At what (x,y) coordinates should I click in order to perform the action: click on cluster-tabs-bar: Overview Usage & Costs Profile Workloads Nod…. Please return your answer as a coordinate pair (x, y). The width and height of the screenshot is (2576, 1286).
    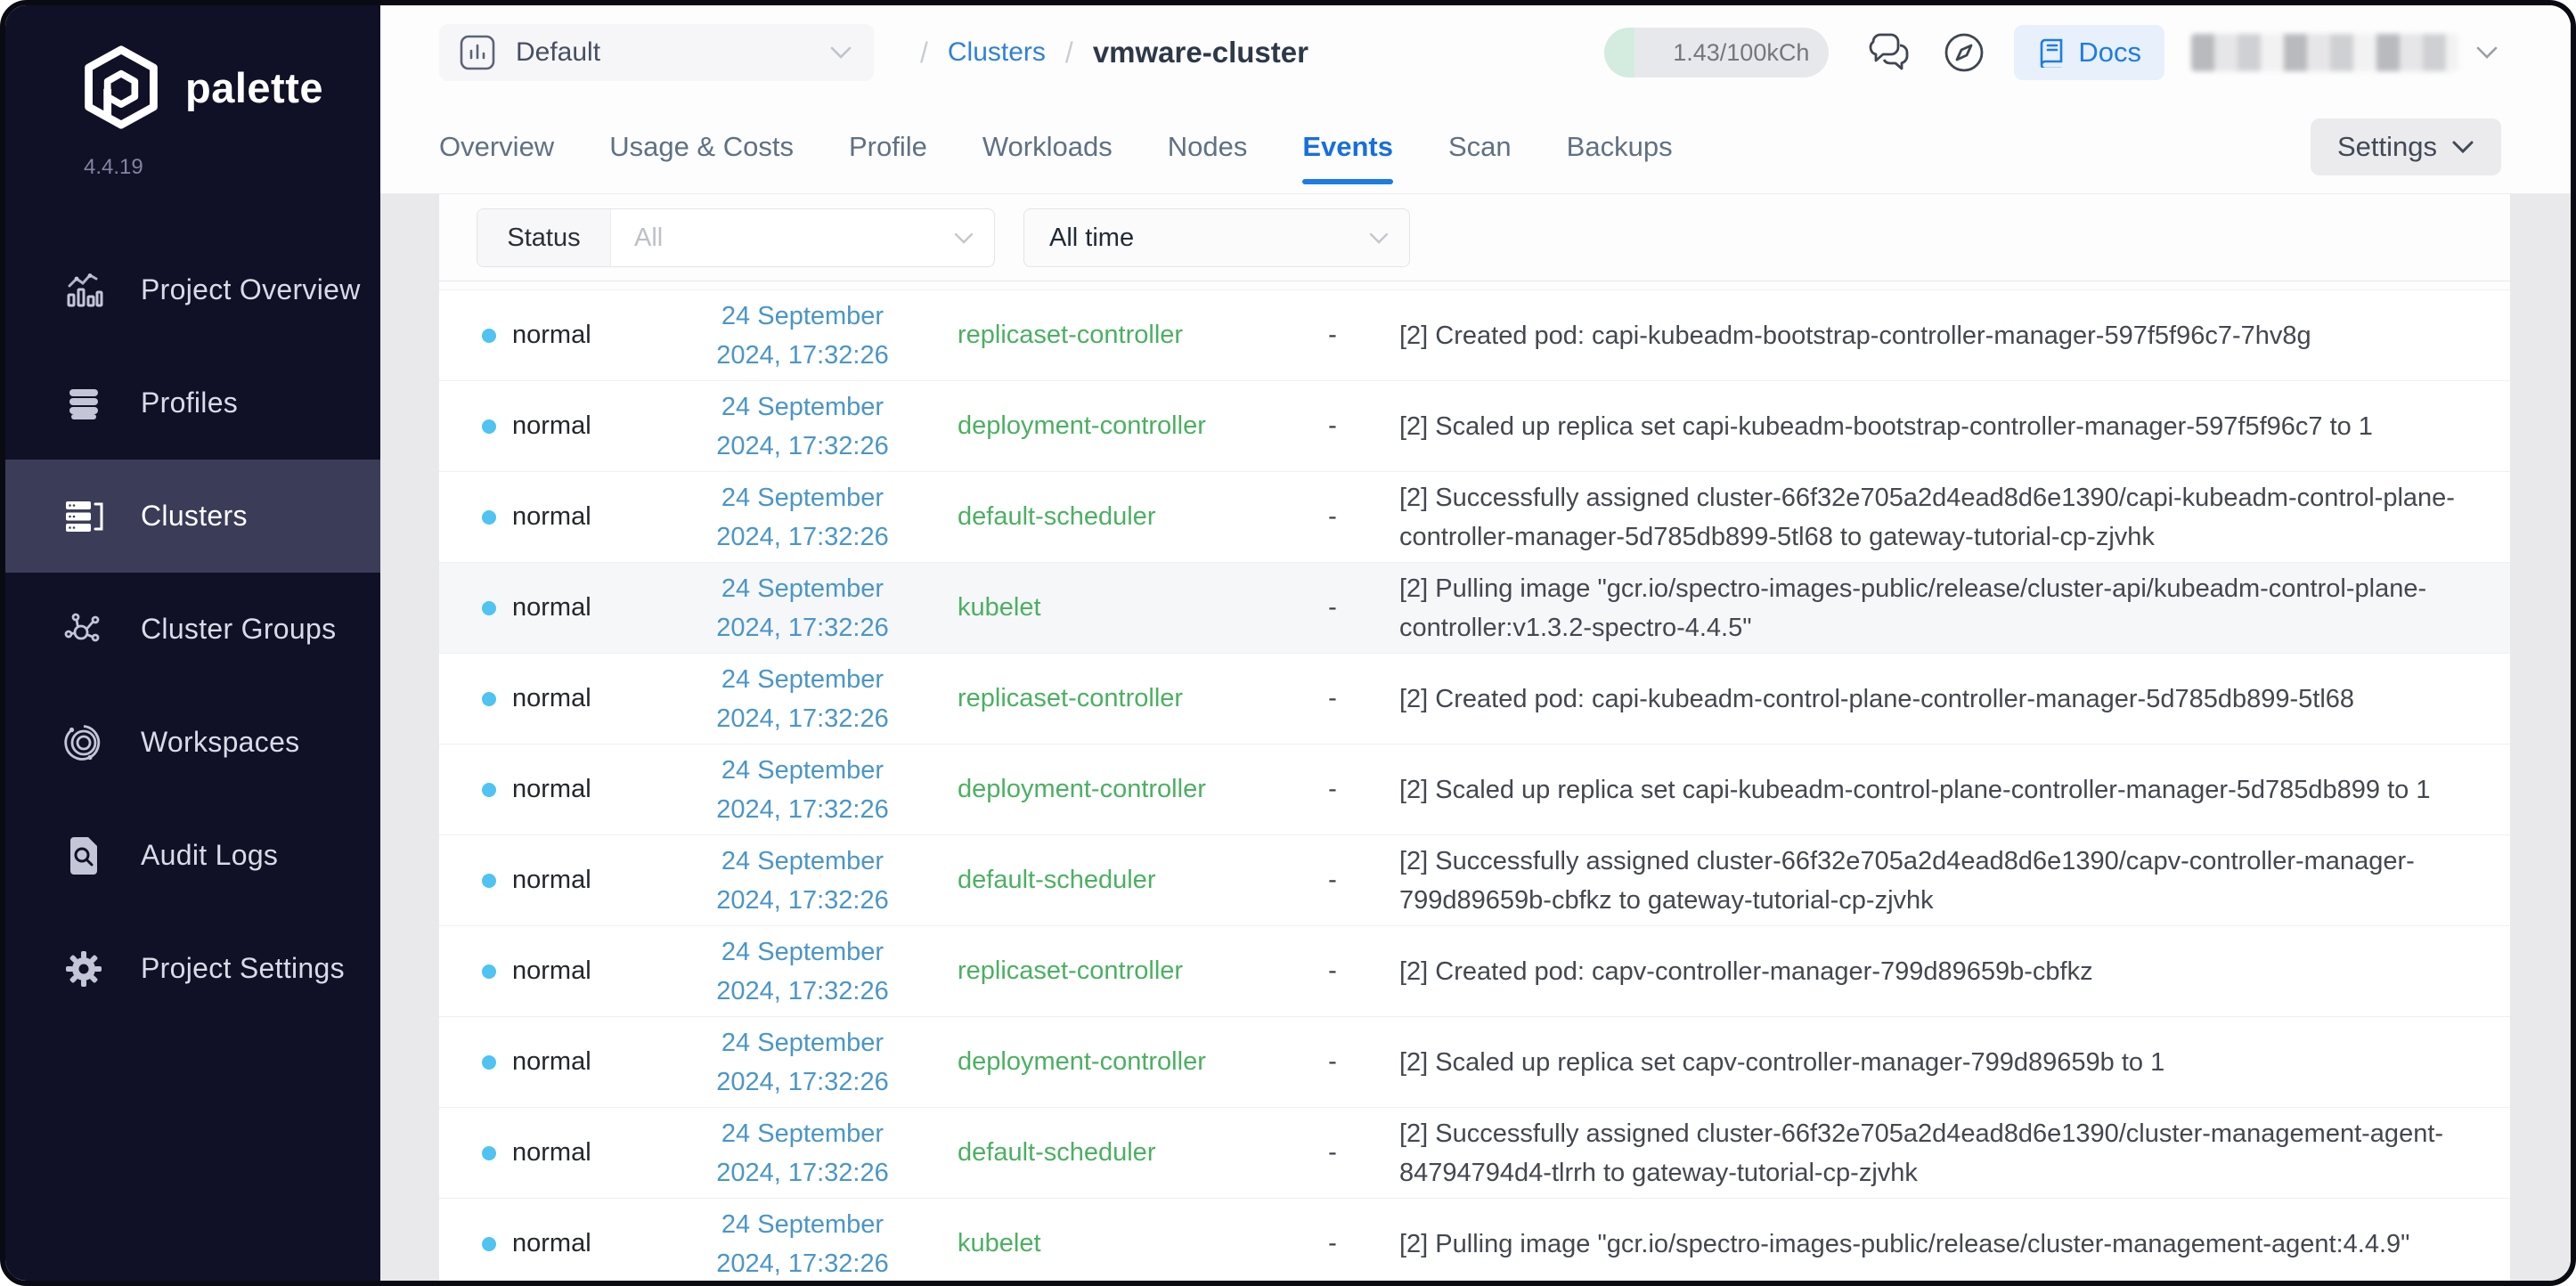
    Looking at the image, I should click on (1476, 147).